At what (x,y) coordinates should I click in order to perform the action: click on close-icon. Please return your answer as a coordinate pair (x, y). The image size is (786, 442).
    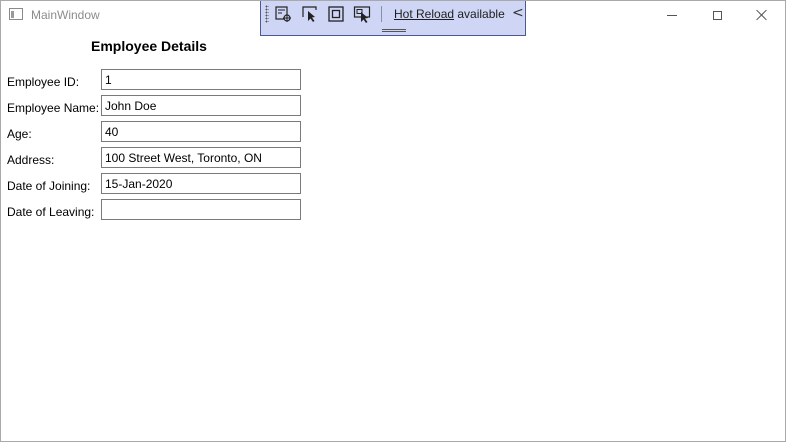
    Looking at the image, I should click on (762, 15).